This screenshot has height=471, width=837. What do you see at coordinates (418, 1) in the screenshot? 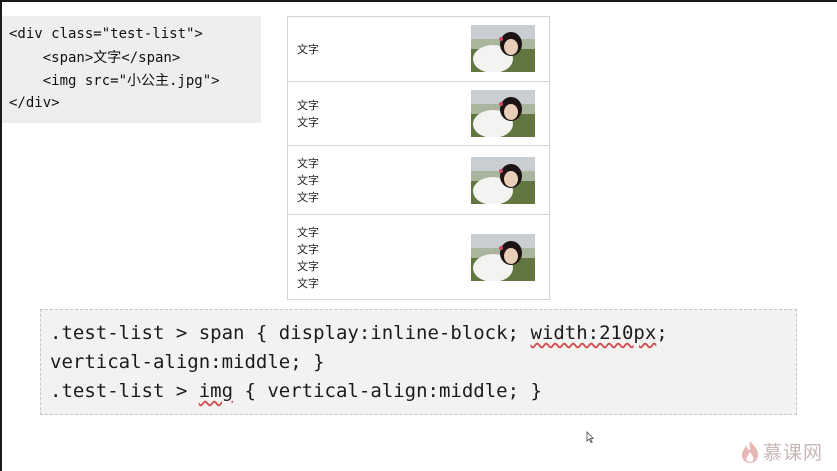
I see `window-top-border` at bounding box center [418, 1].